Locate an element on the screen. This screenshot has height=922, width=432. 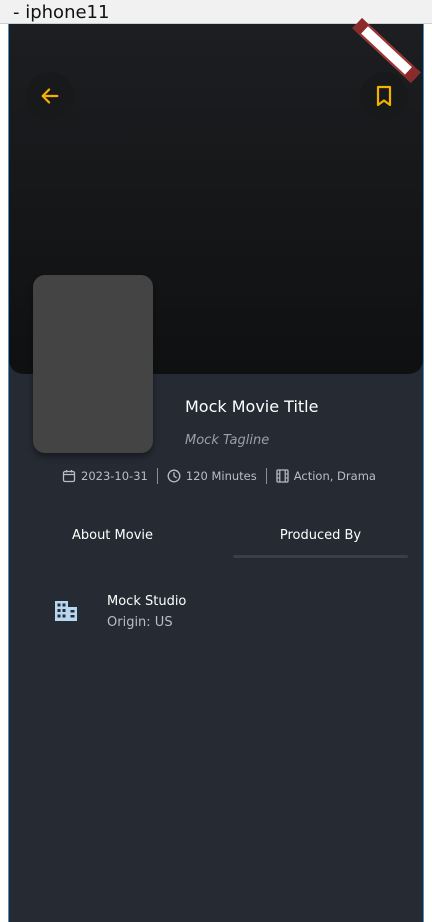
bookmark-button is located at coordinates (384, 96).